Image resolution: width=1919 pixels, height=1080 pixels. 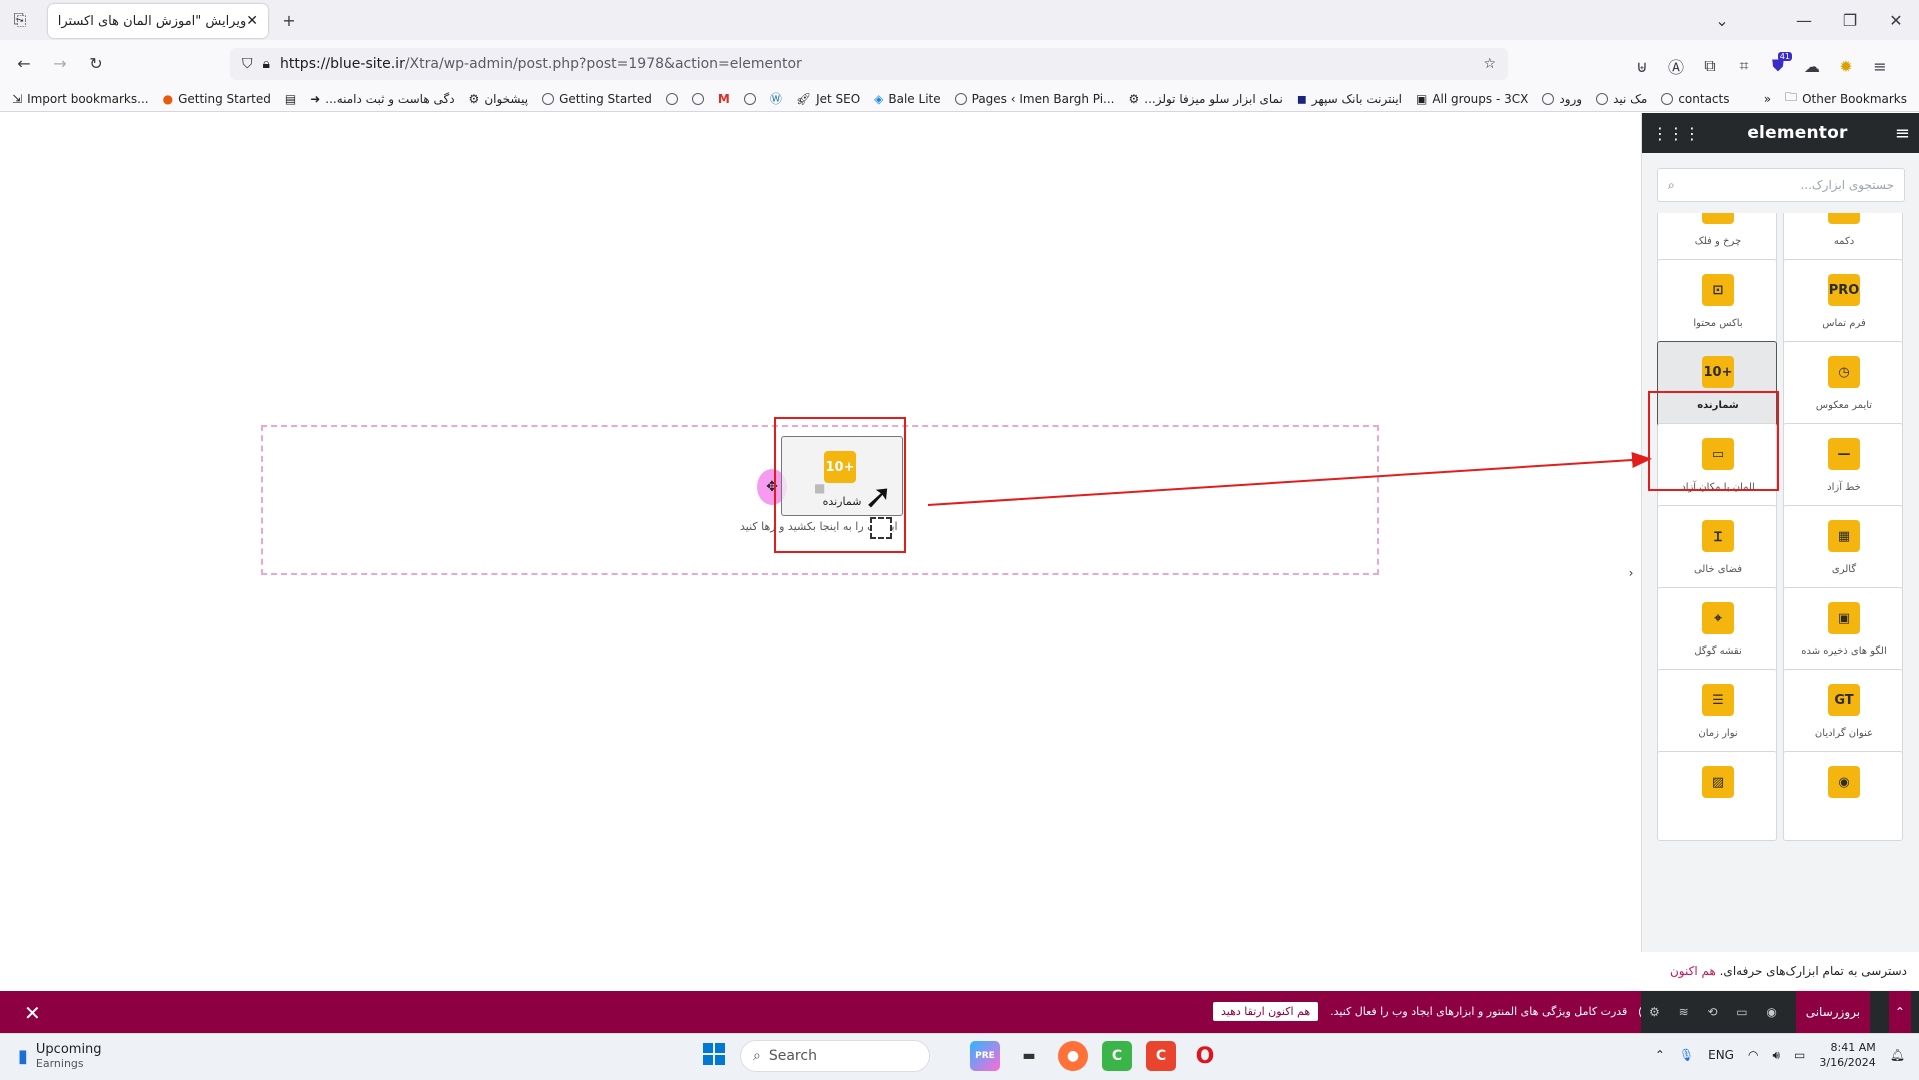 What do you see at coordinates (382, 99) in the screenshot?
I see `bookmark-item: ➜ ...دگی هاست و ثبت دامنه` at bounding box center [382, 99].